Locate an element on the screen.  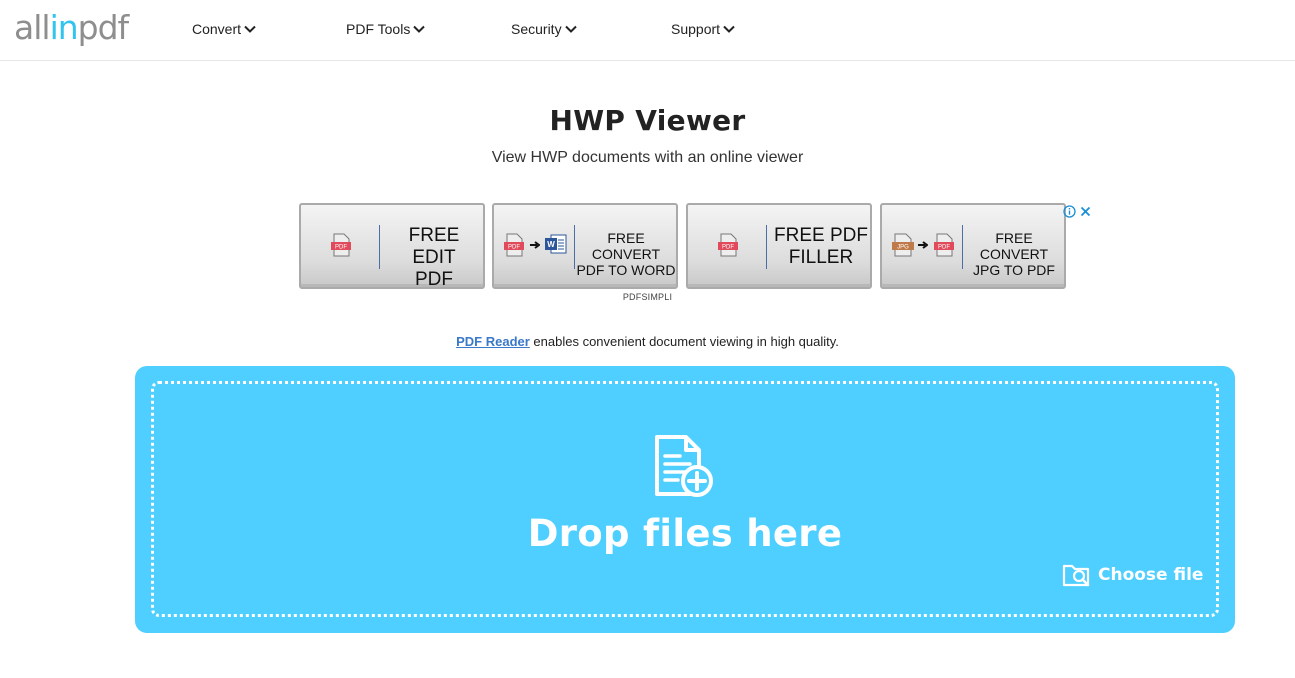
page-subtitle: View HWP documents with an online viewer is located at coordinates (647, 157).